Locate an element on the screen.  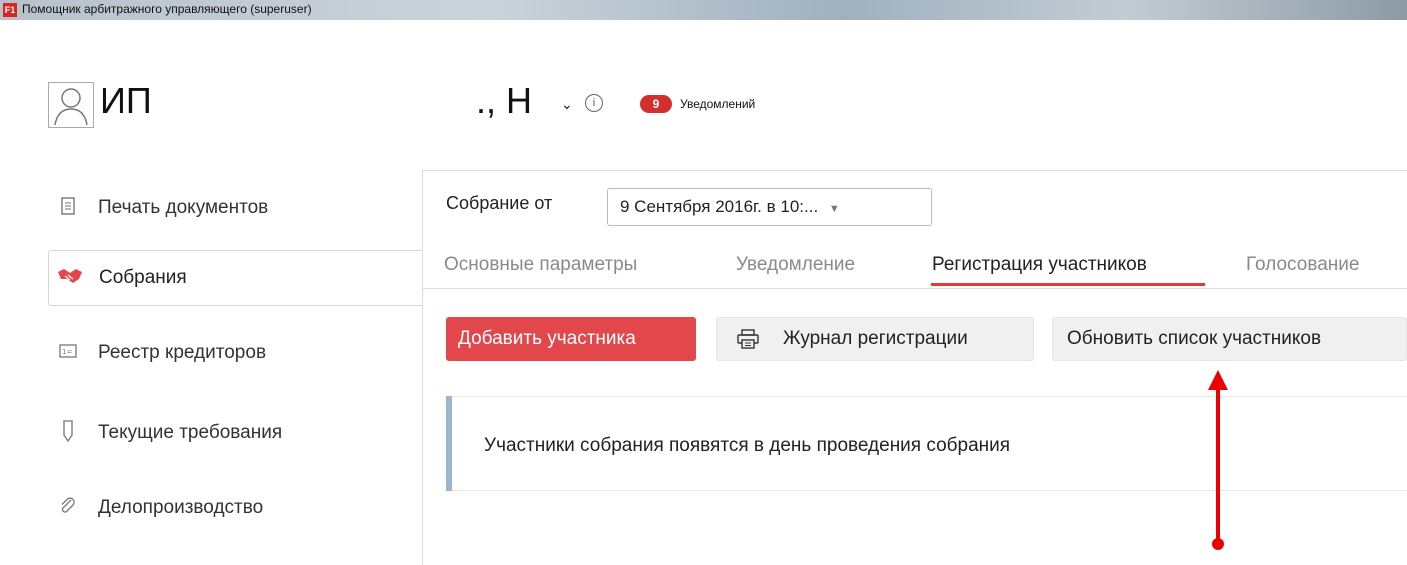
sidebar-item-print-documents: Печать документов is located at coordinates (235, 208).